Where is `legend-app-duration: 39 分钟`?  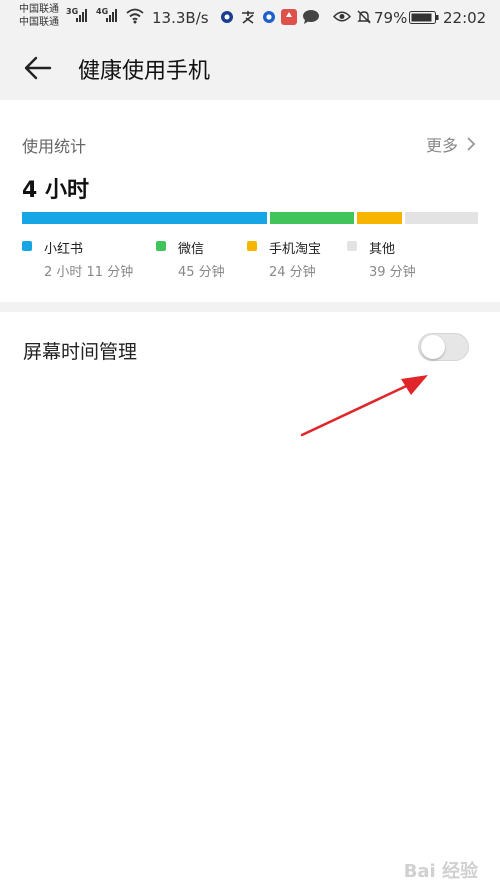
legend-app-duration: 39 分钟 is located at coordinates (392, 272).